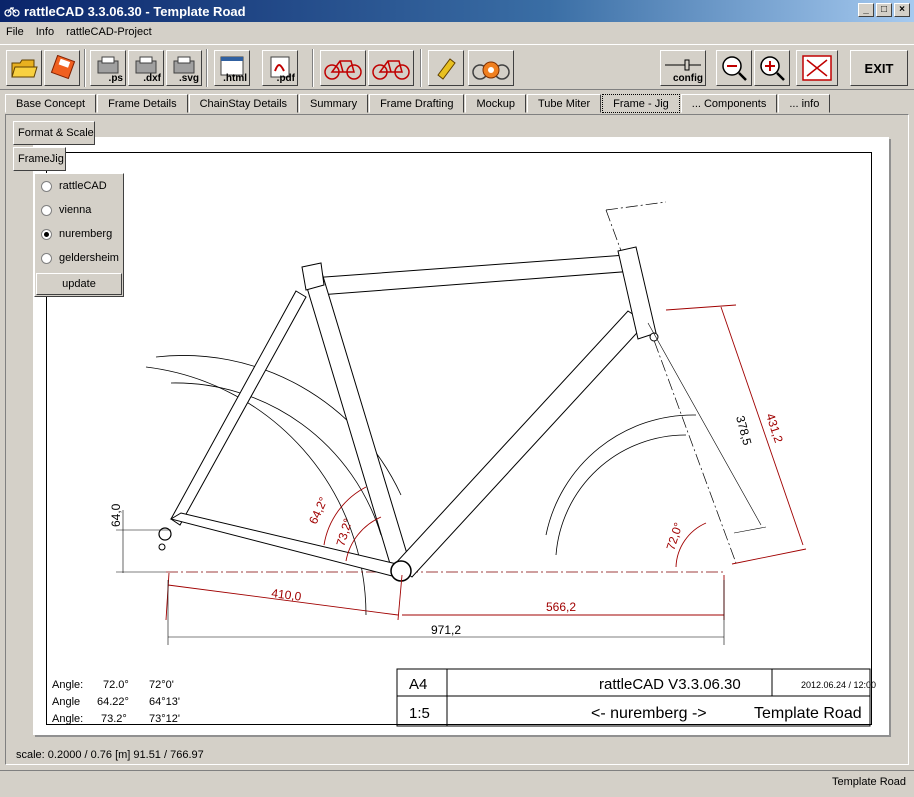 This screenshot has height=797, width=914. Describe the element at coordinates (457, 32) in the screenshot. I see `menu-bar: File Info rattleCAD-Project` at that location.